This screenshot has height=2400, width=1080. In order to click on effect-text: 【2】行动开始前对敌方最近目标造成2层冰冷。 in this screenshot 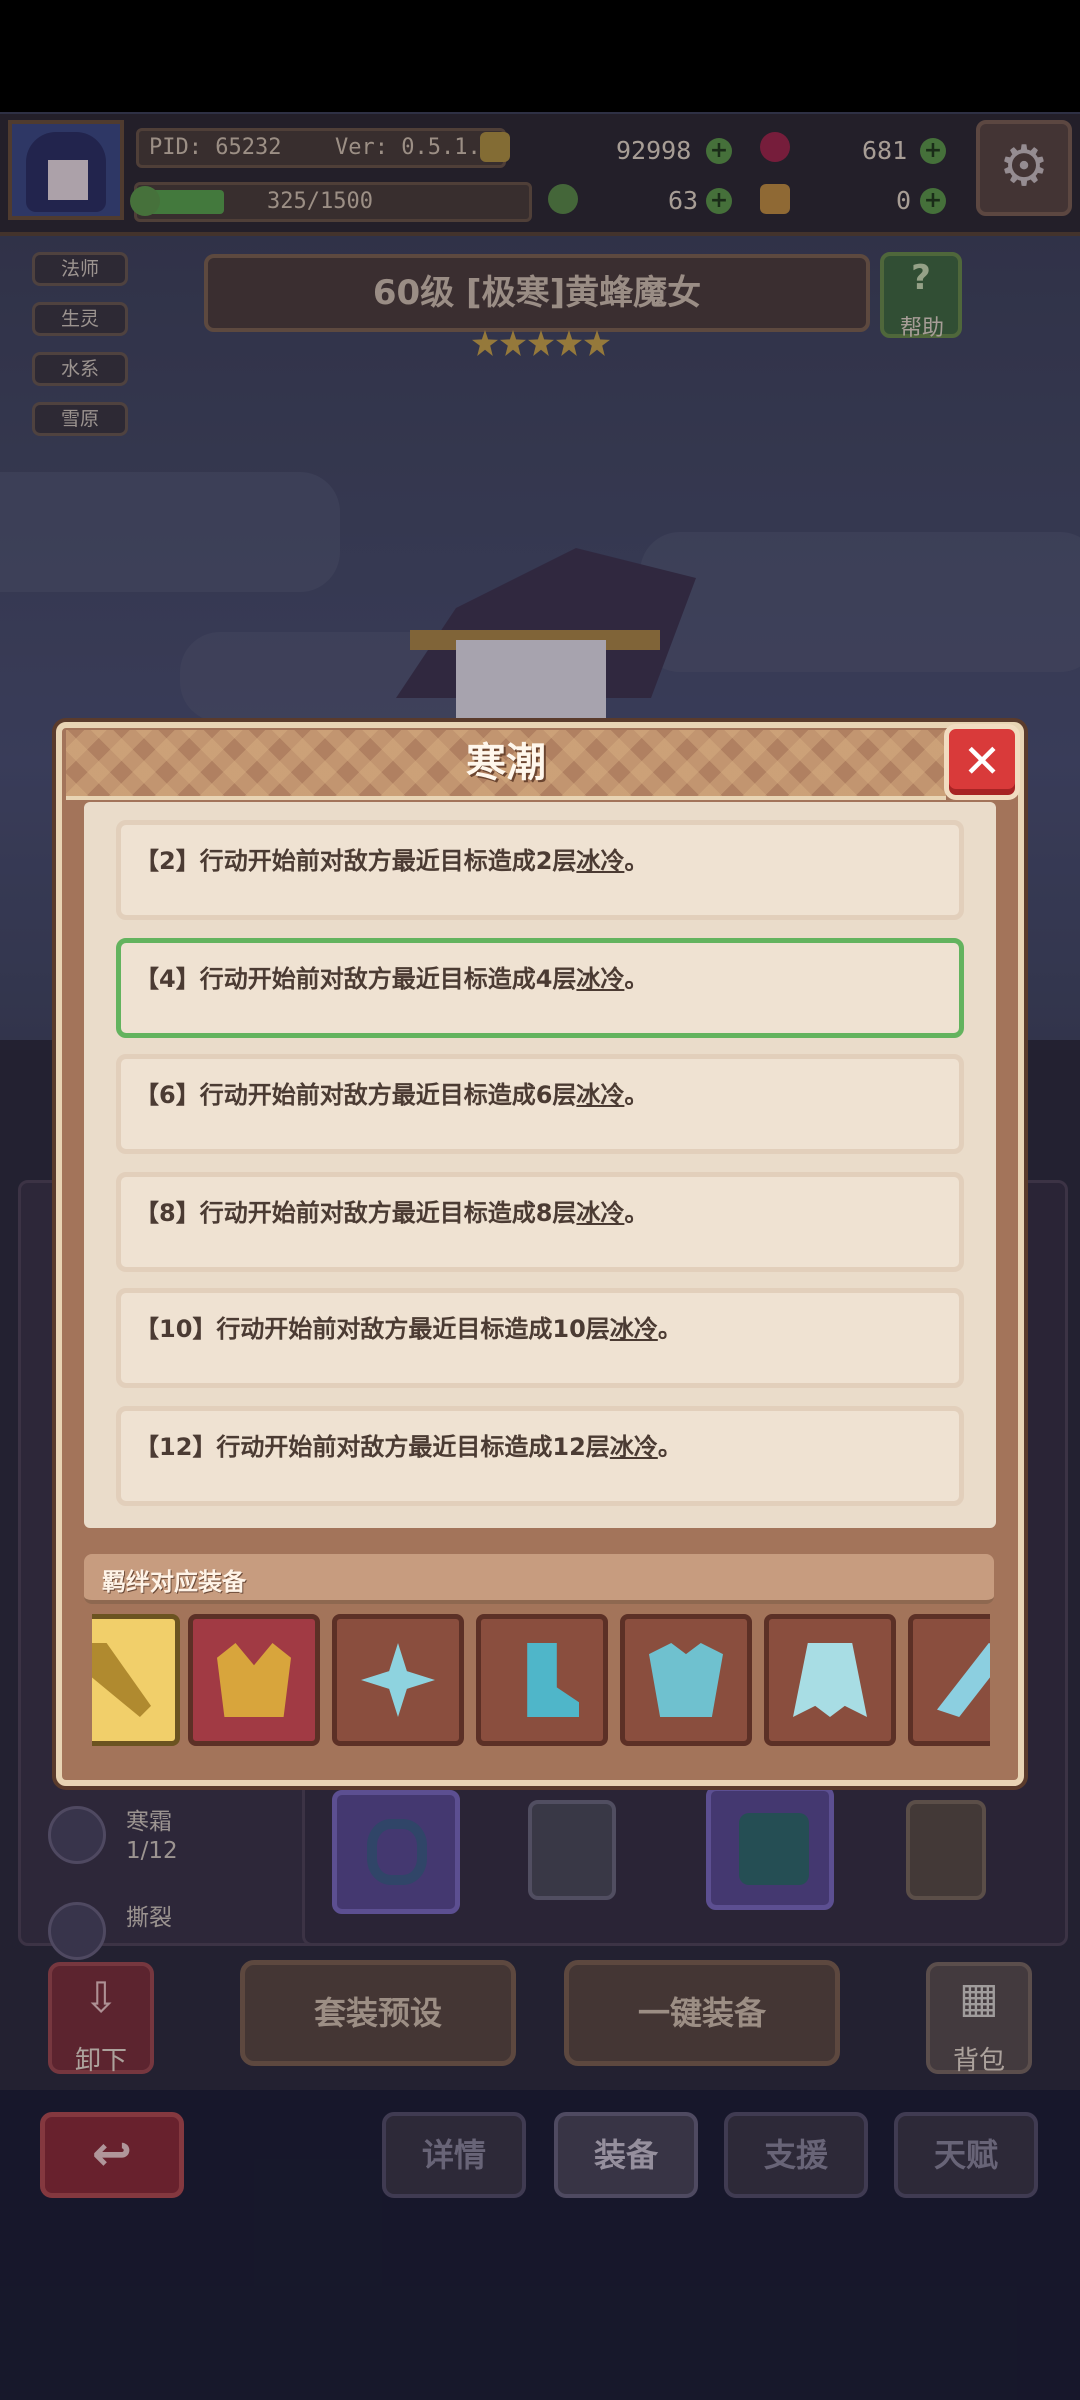, I will do `click(392, 861)`.